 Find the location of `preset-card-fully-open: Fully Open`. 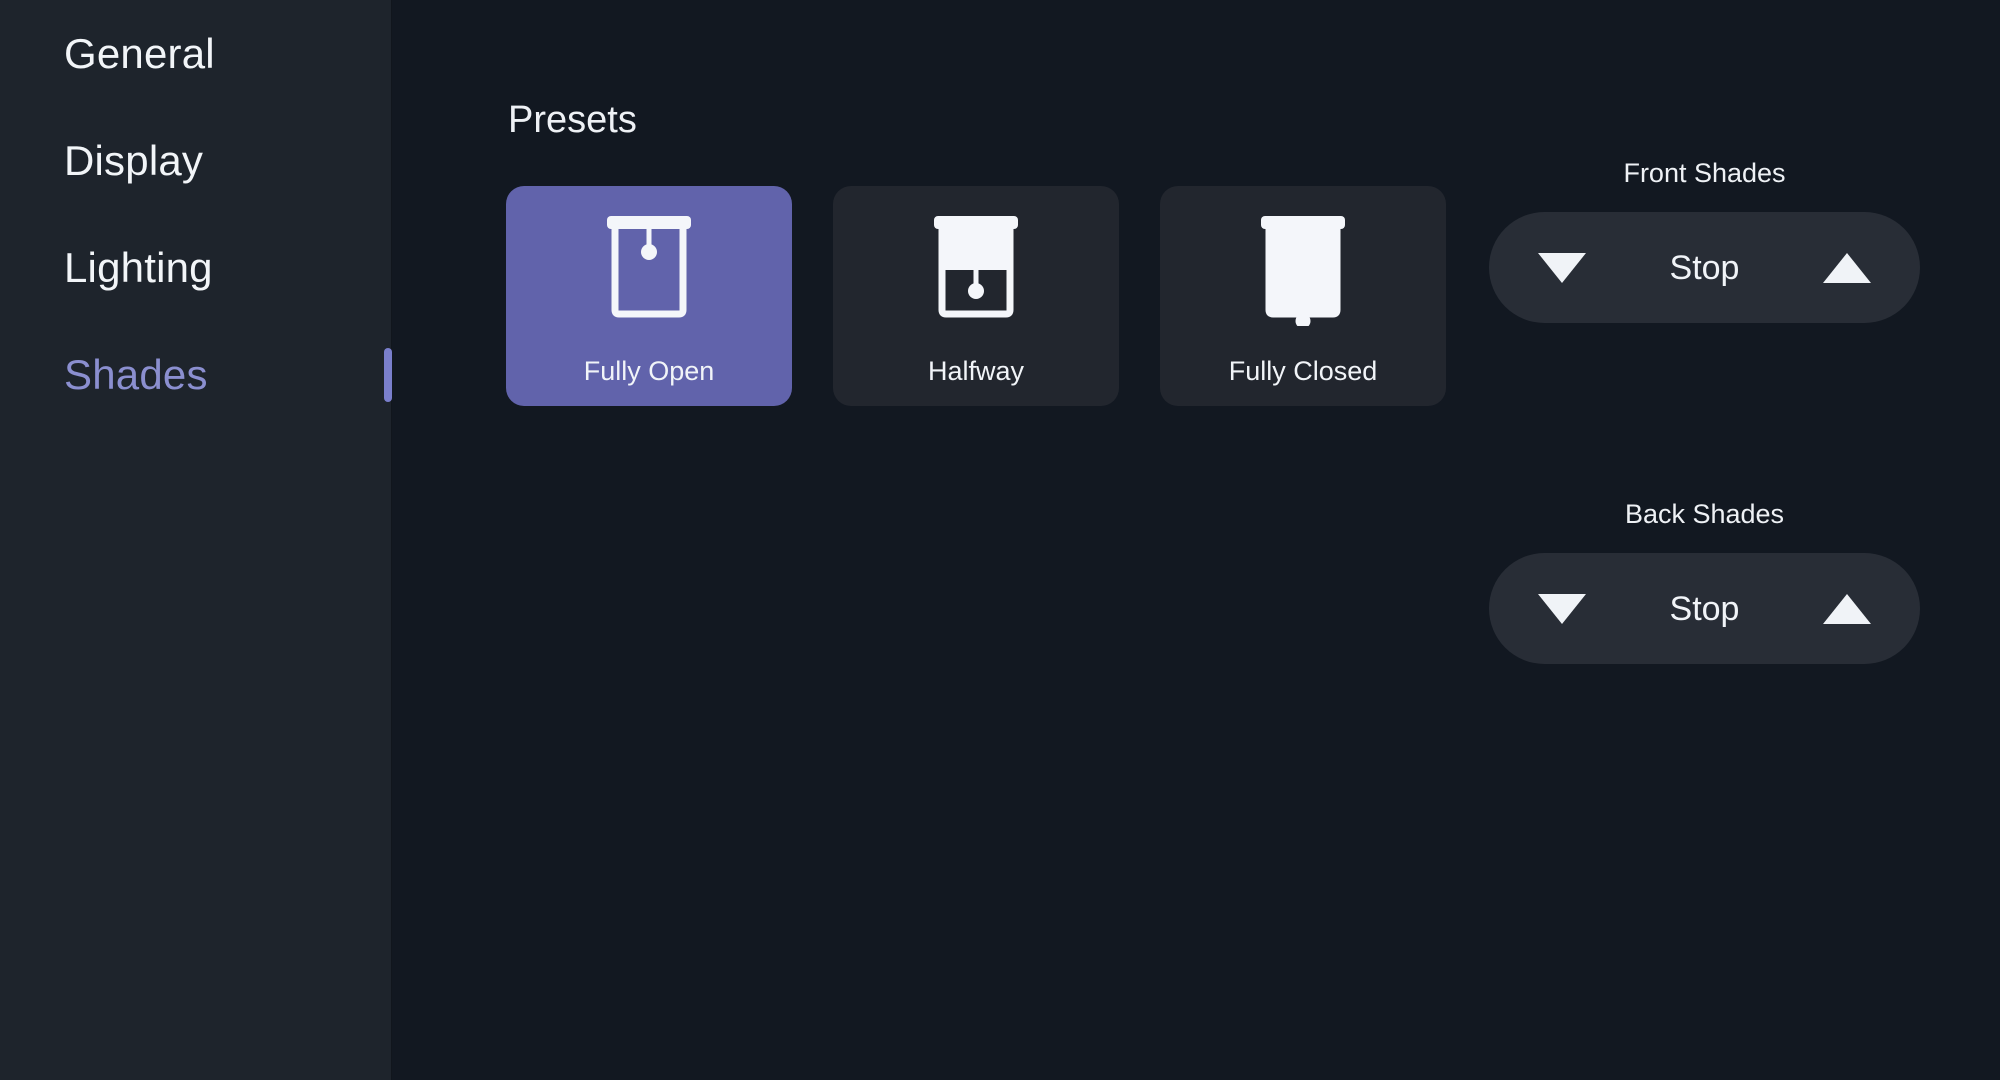

preset-card-fully-open: Fully Open is located at coordinates (649, 296).